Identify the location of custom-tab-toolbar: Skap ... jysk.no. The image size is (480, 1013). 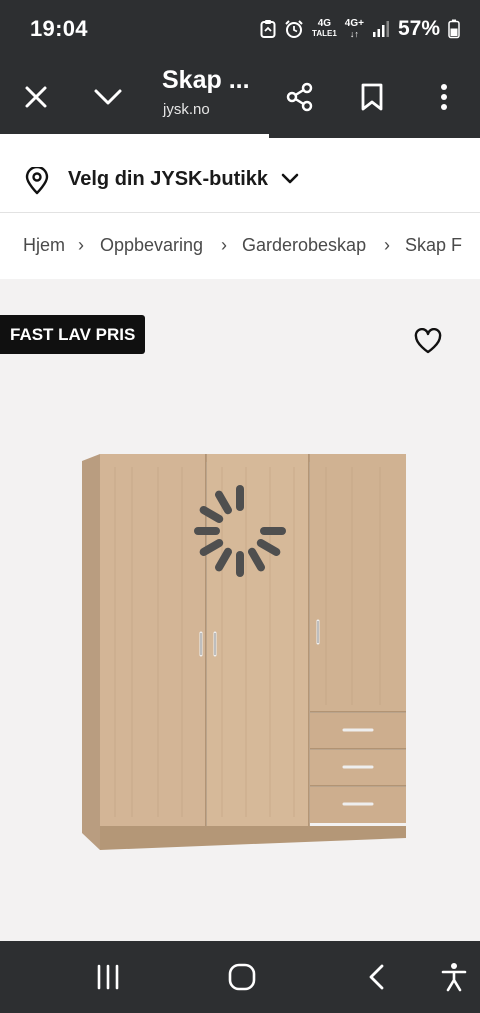
(240, 97).